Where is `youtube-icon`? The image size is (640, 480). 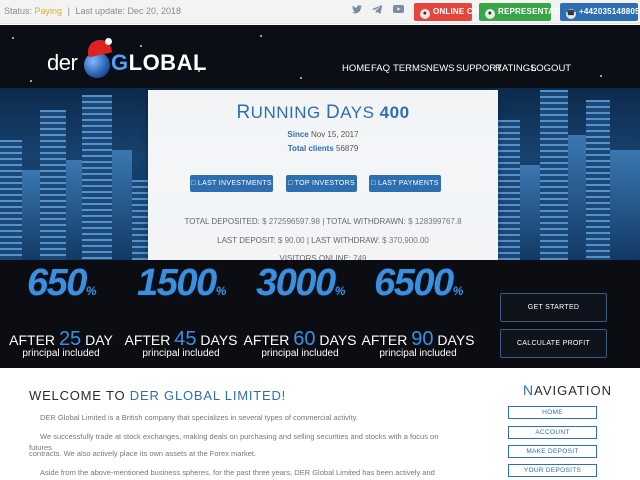 youtube-icon is located at coordinates (398, 10).